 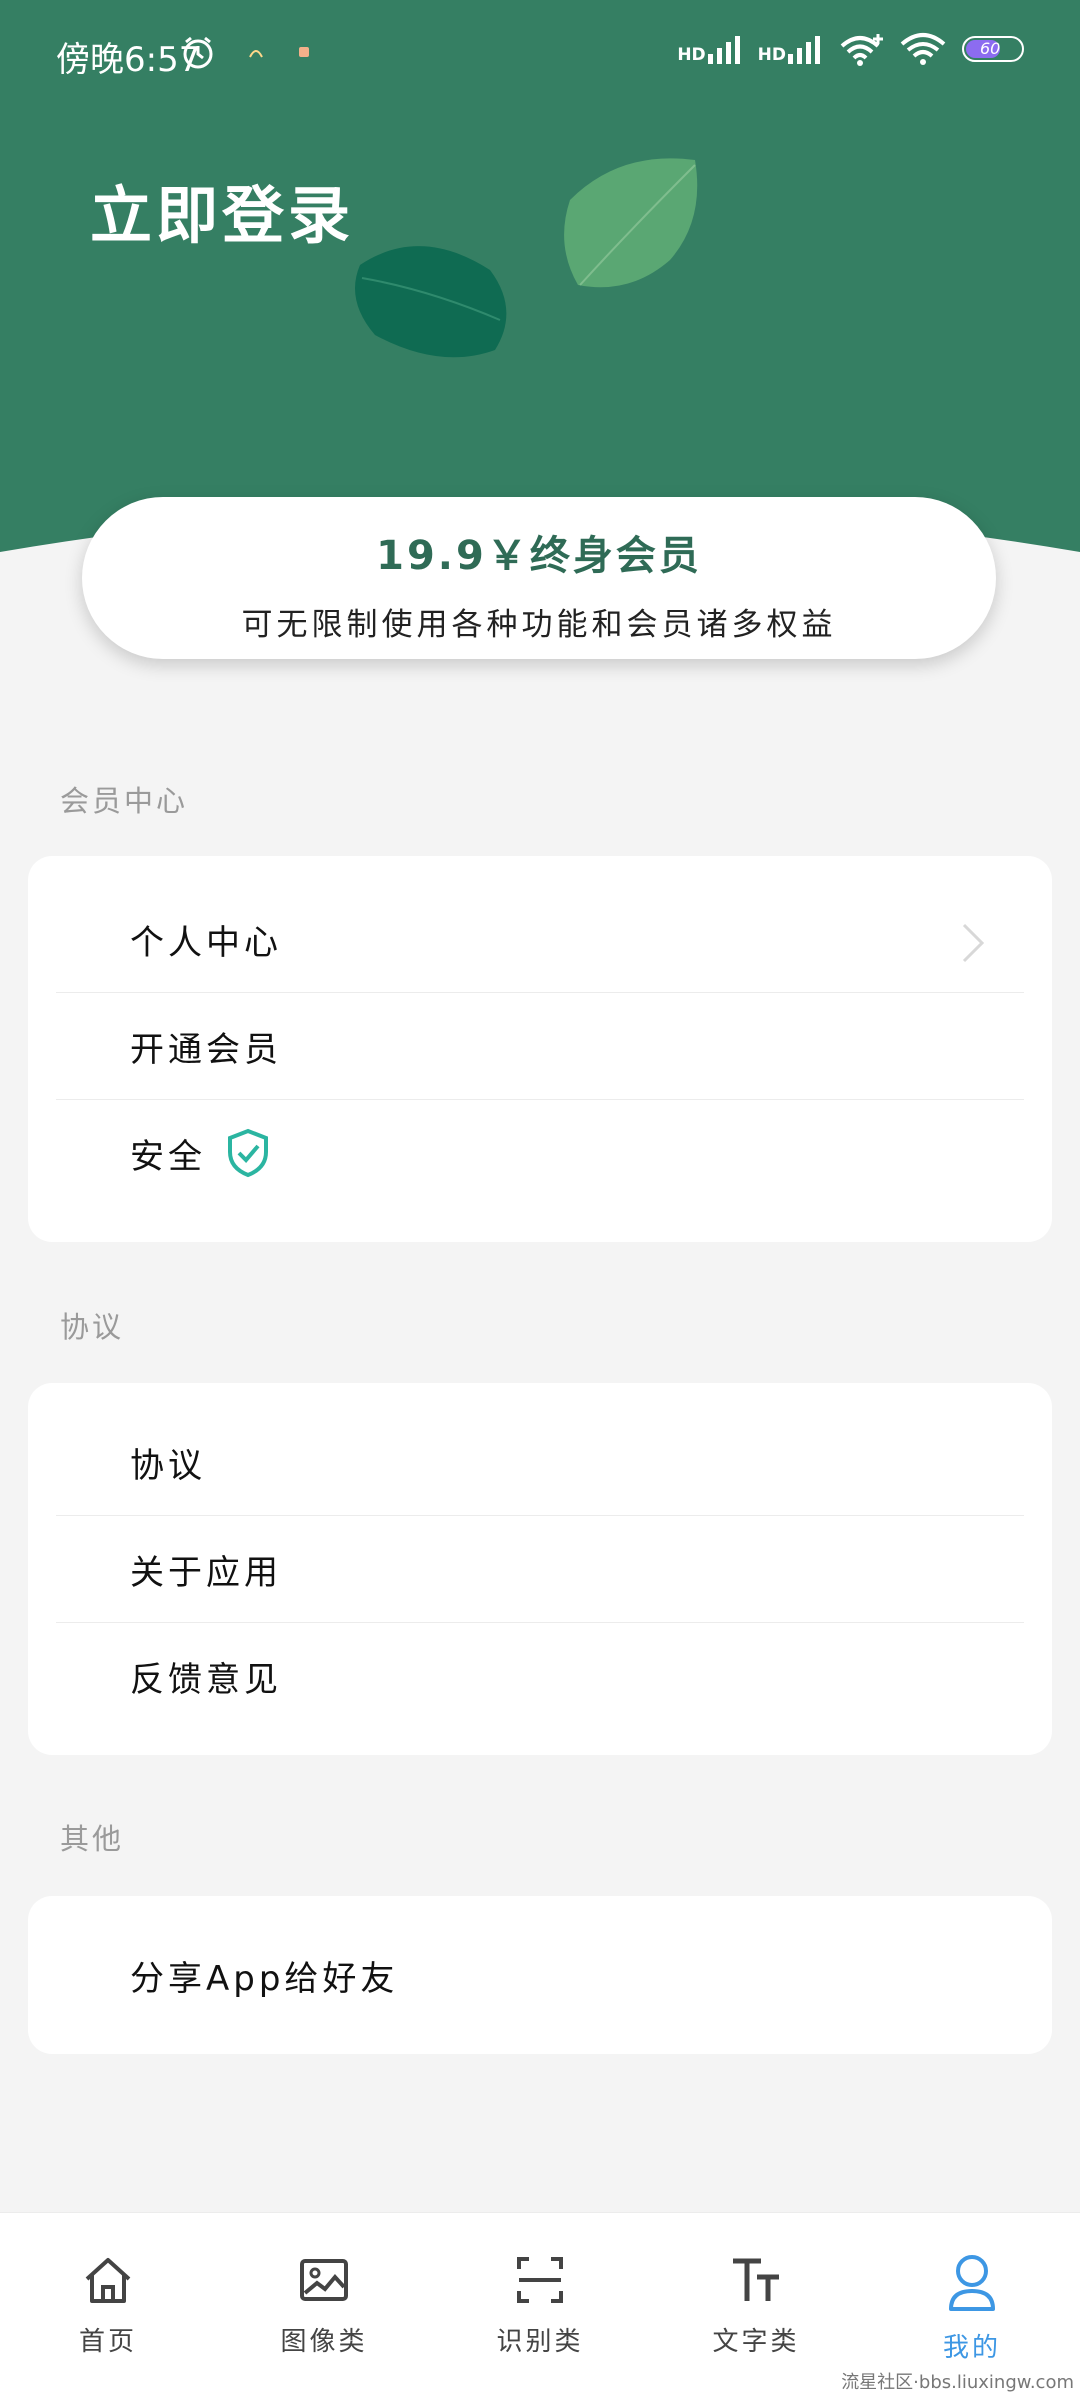 What do you see at coordinates (771, 55) in the screenshot?
I see `hd-label-2: HD` at bounding box center [771, 55].